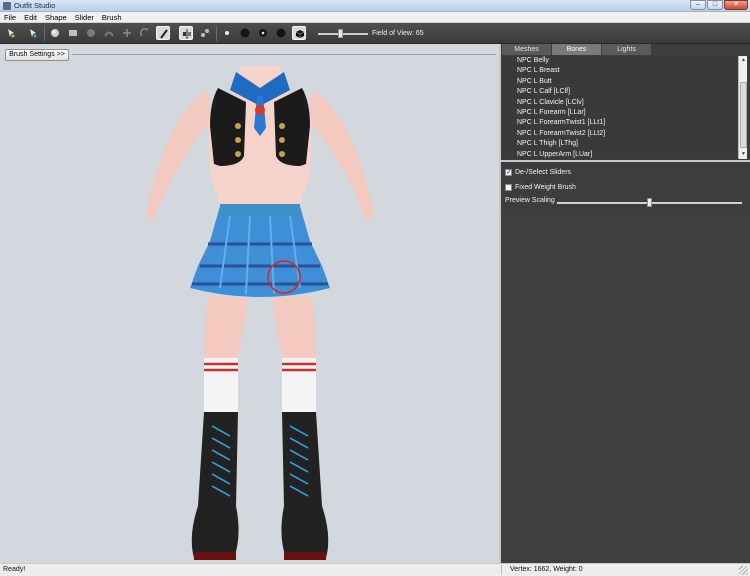  Describe the element at coordinates (281, 33) in the screenshot. I see `dot-xlarge-icon` at that location.